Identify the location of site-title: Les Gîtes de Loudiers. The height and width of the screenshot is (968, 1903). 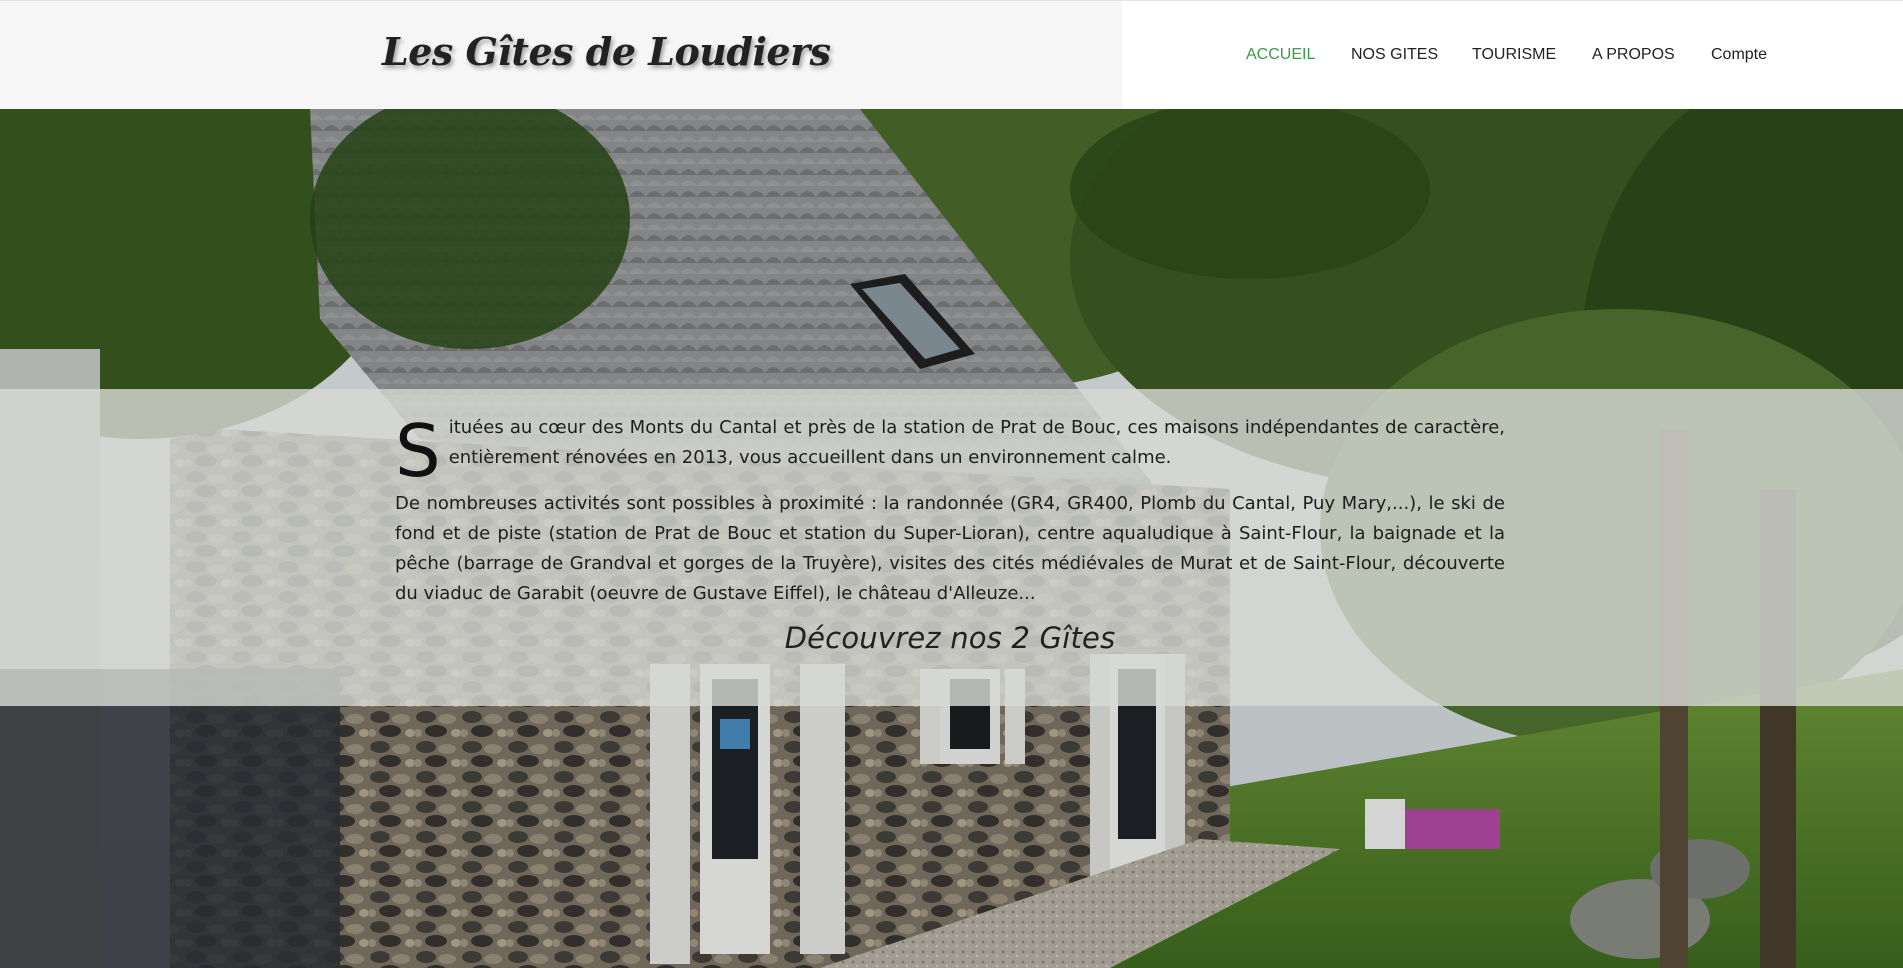
(606, 51).